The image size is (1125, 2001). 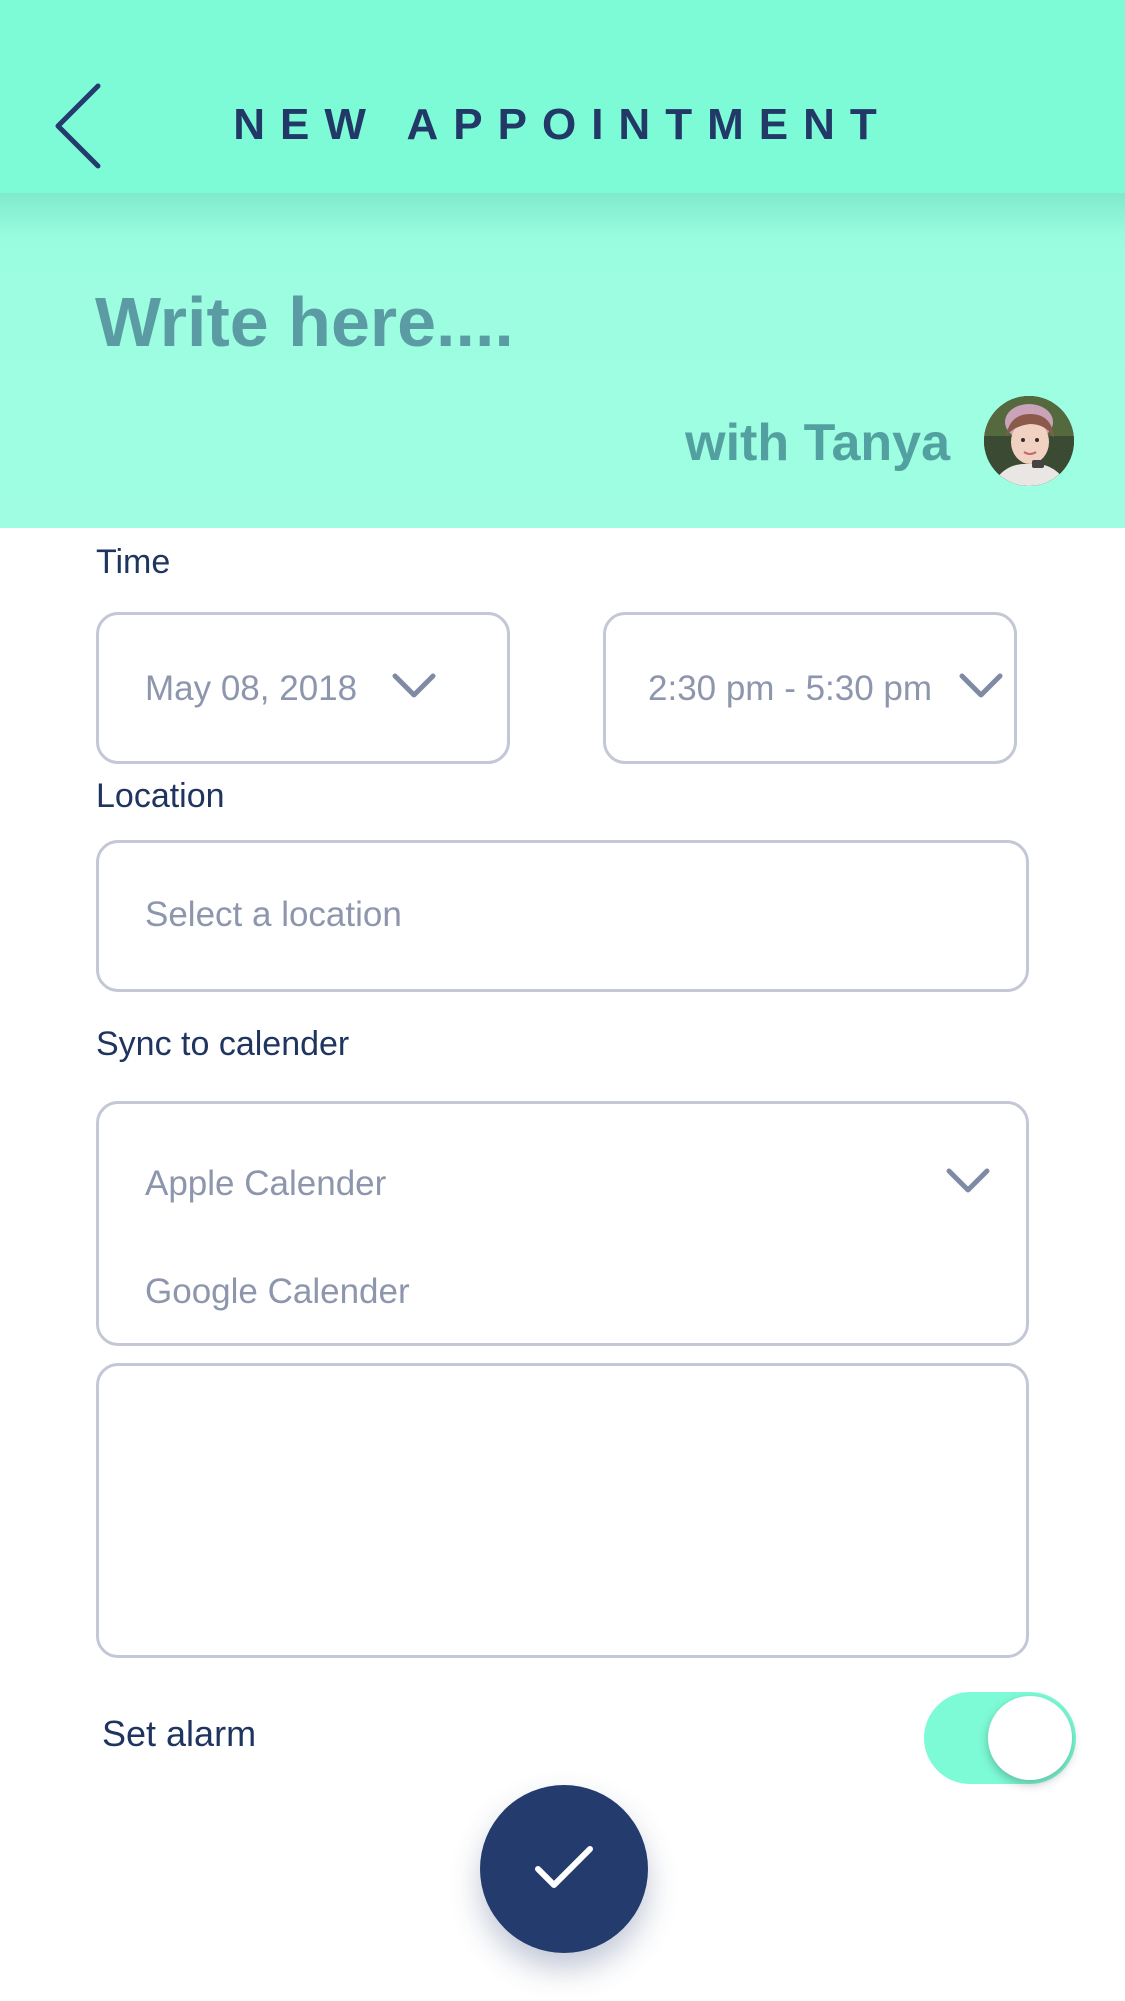 What do you see at coordinates (179, 1733) in the screenshot?
I see `set-alarm-label: Set alarm` at bounding box center [179, 1733].